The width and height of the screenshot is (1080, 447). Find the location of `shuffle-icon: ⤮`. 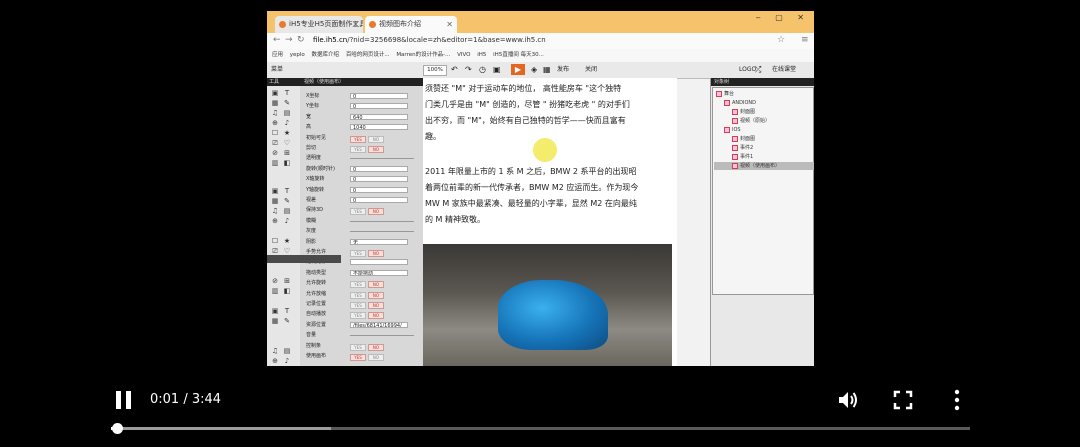

shuffle-icon: ⤮ is located at coordinates (758, 70).